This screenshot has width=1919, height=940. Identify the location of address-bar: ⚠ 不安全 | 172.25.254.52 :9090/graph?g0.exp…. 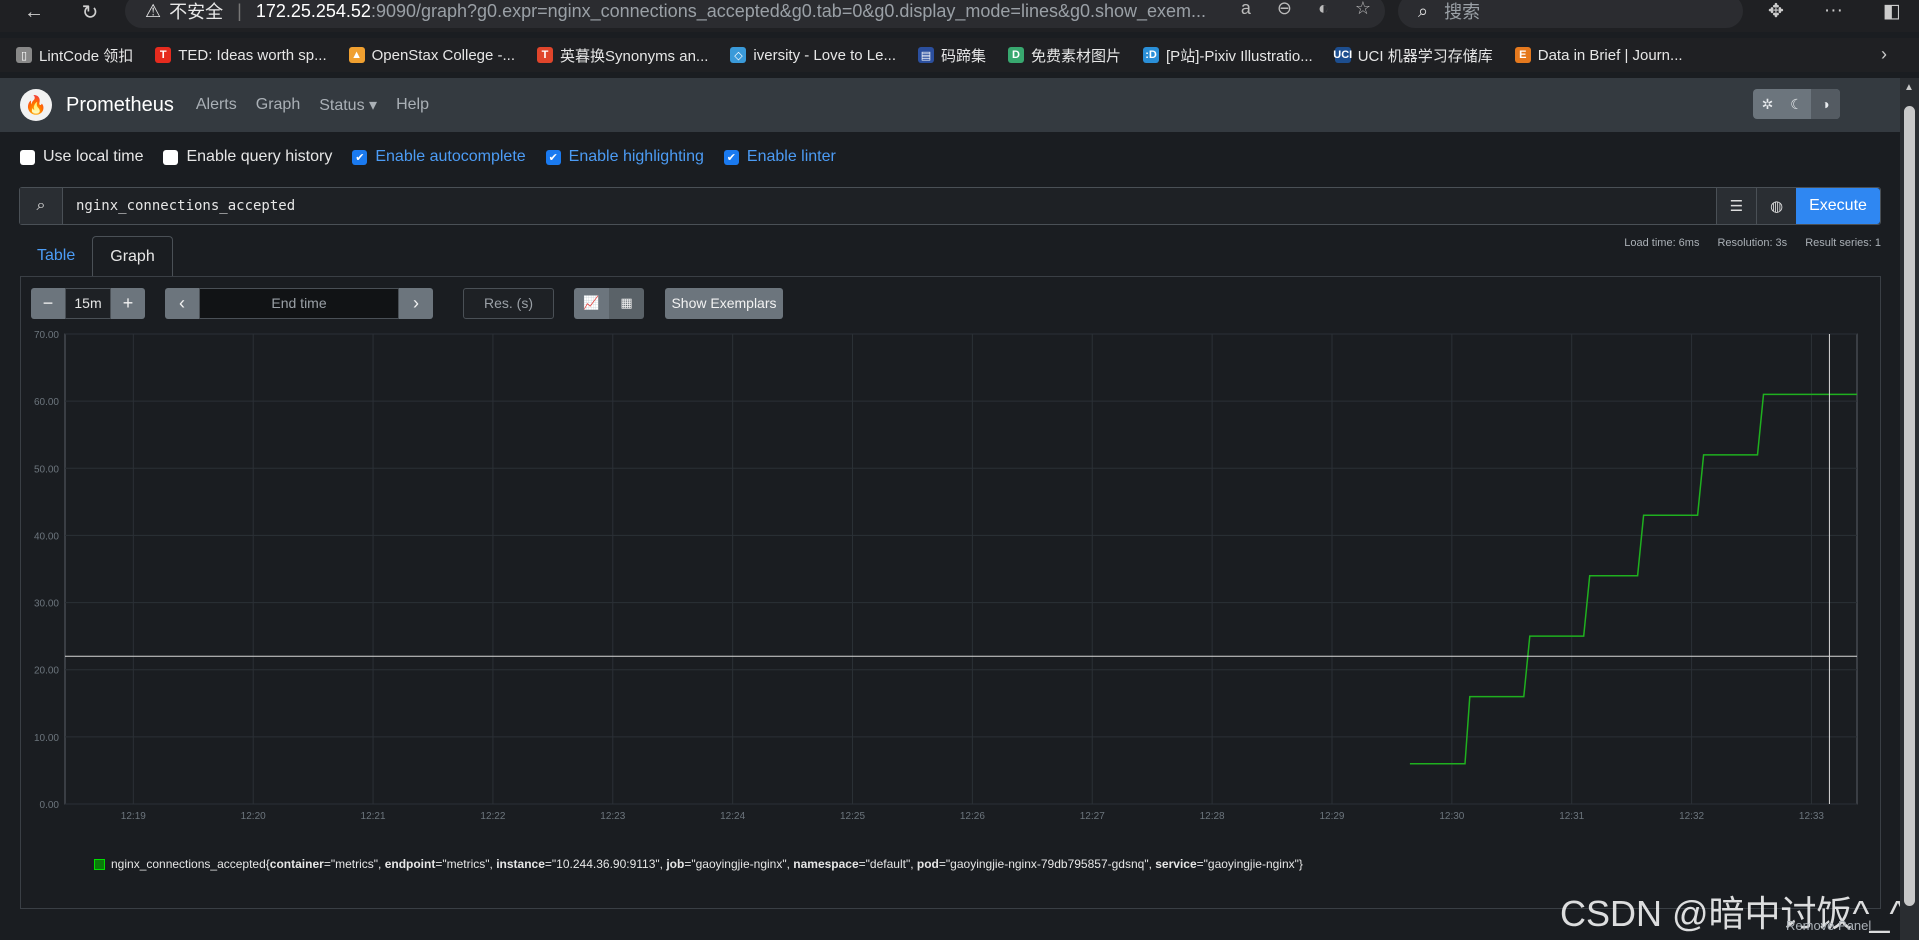
(755, 14).